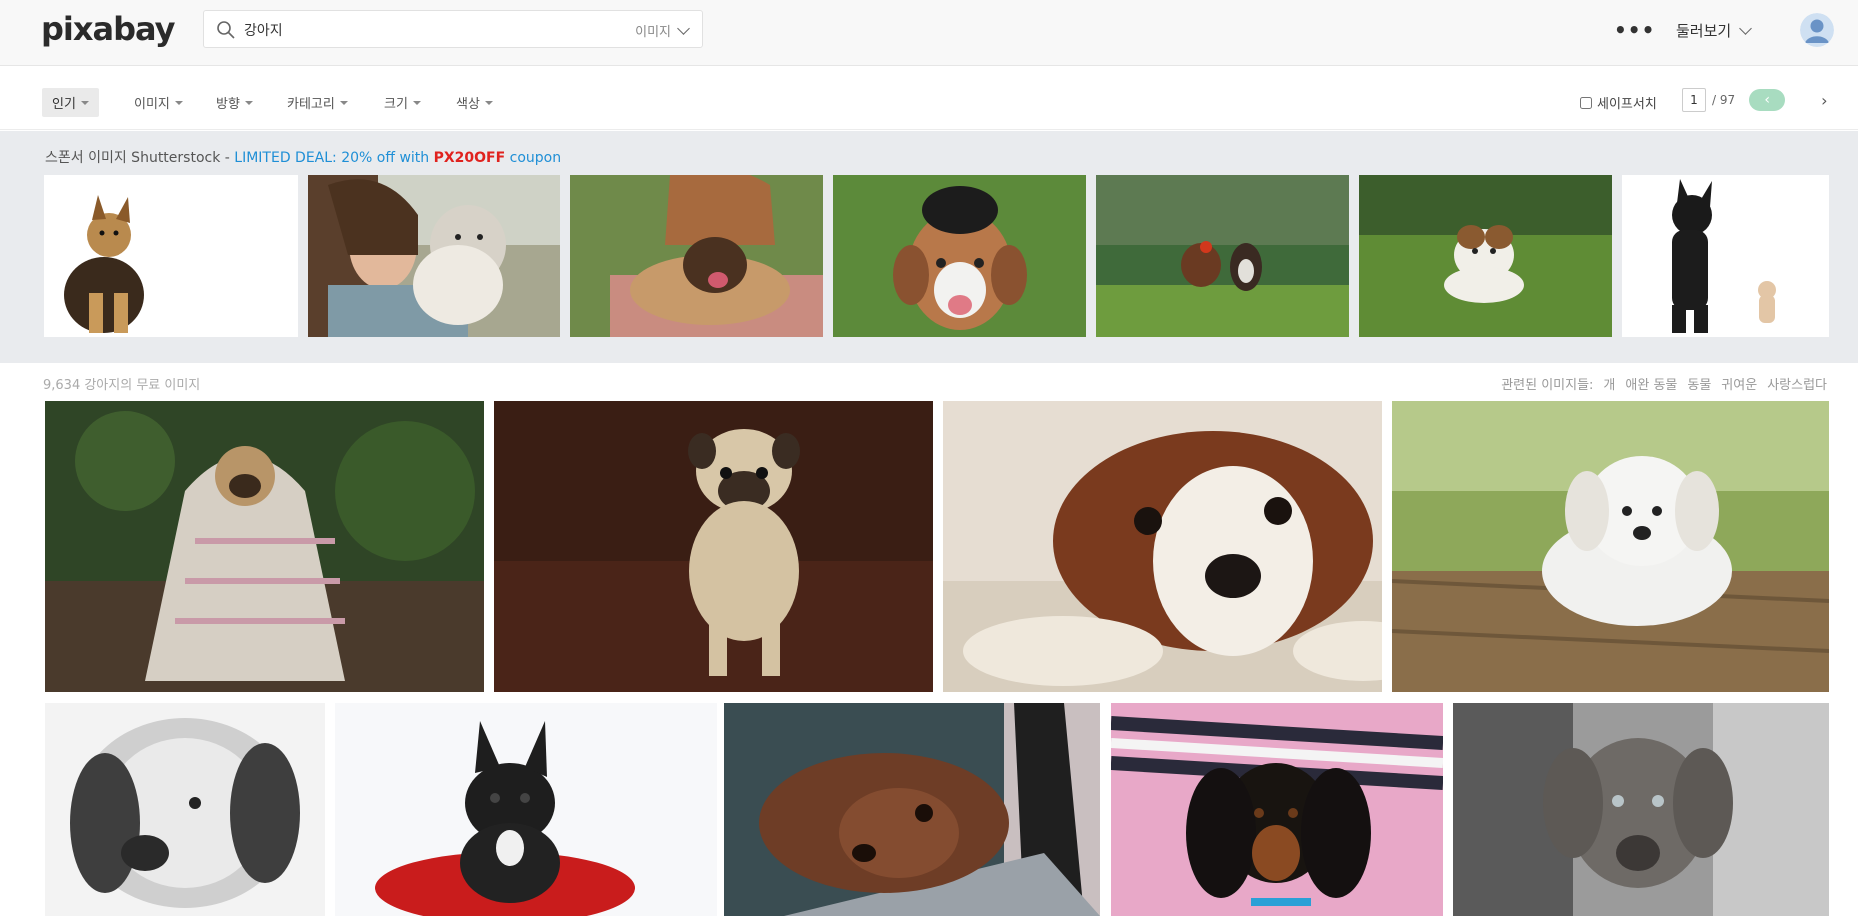 This screenshot has height=916, width=1858. Describe the element at coordinates (64, 104) in the screenshot. I see `filter-label: 인기` at that location.